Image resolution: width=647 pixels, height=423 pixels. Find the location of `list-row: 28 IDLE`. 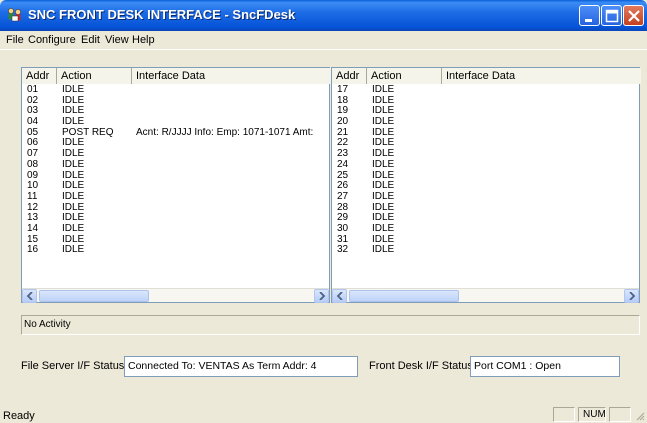

list-row: 28 IDLE is located at coordinates (485, 208).